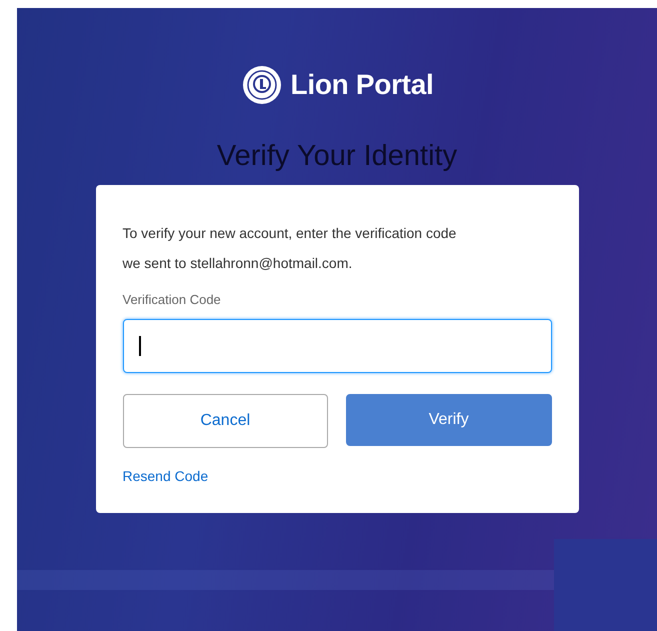 The width and height of the screenshot is (657, 631). I want to click on cancel-button: Cancel, so click(225, 421).